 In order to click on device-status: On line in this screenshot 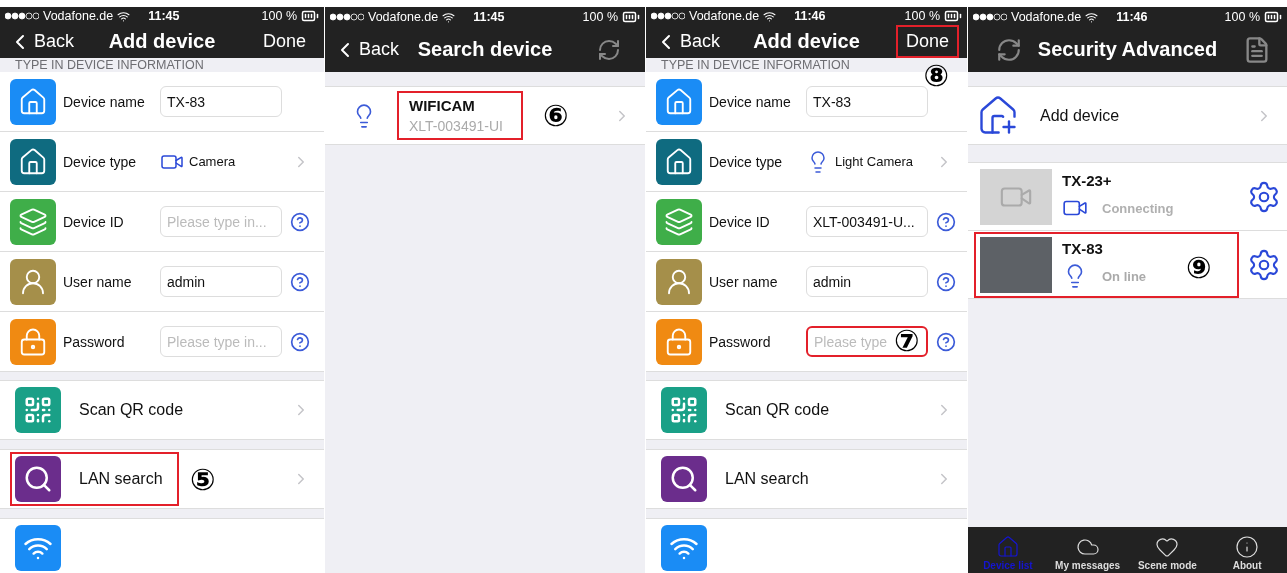, I will do `click(1124, 276)`.